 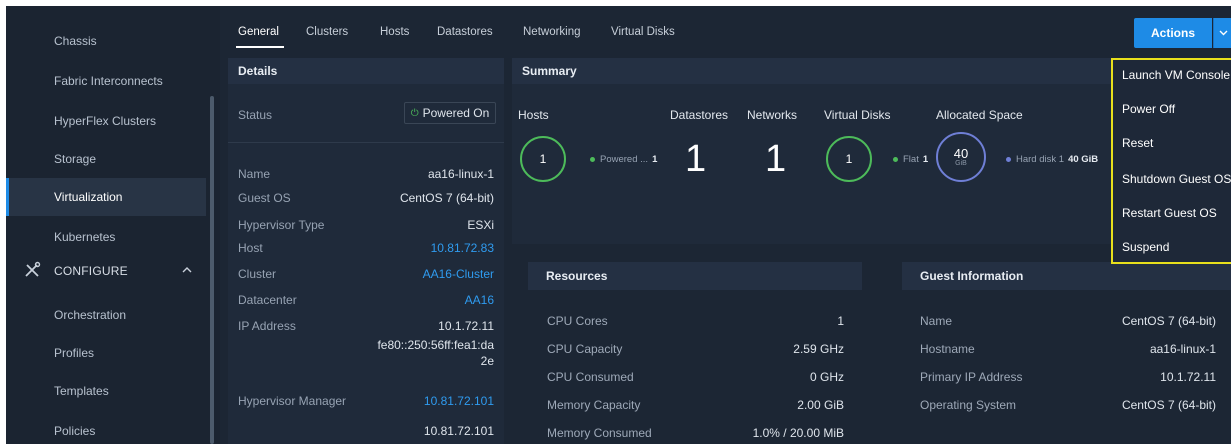 What do you see at coordinates (267, 300) in the screenshot?
I see `datacenter-label: Datacenter` at bounding box center [267, 300].